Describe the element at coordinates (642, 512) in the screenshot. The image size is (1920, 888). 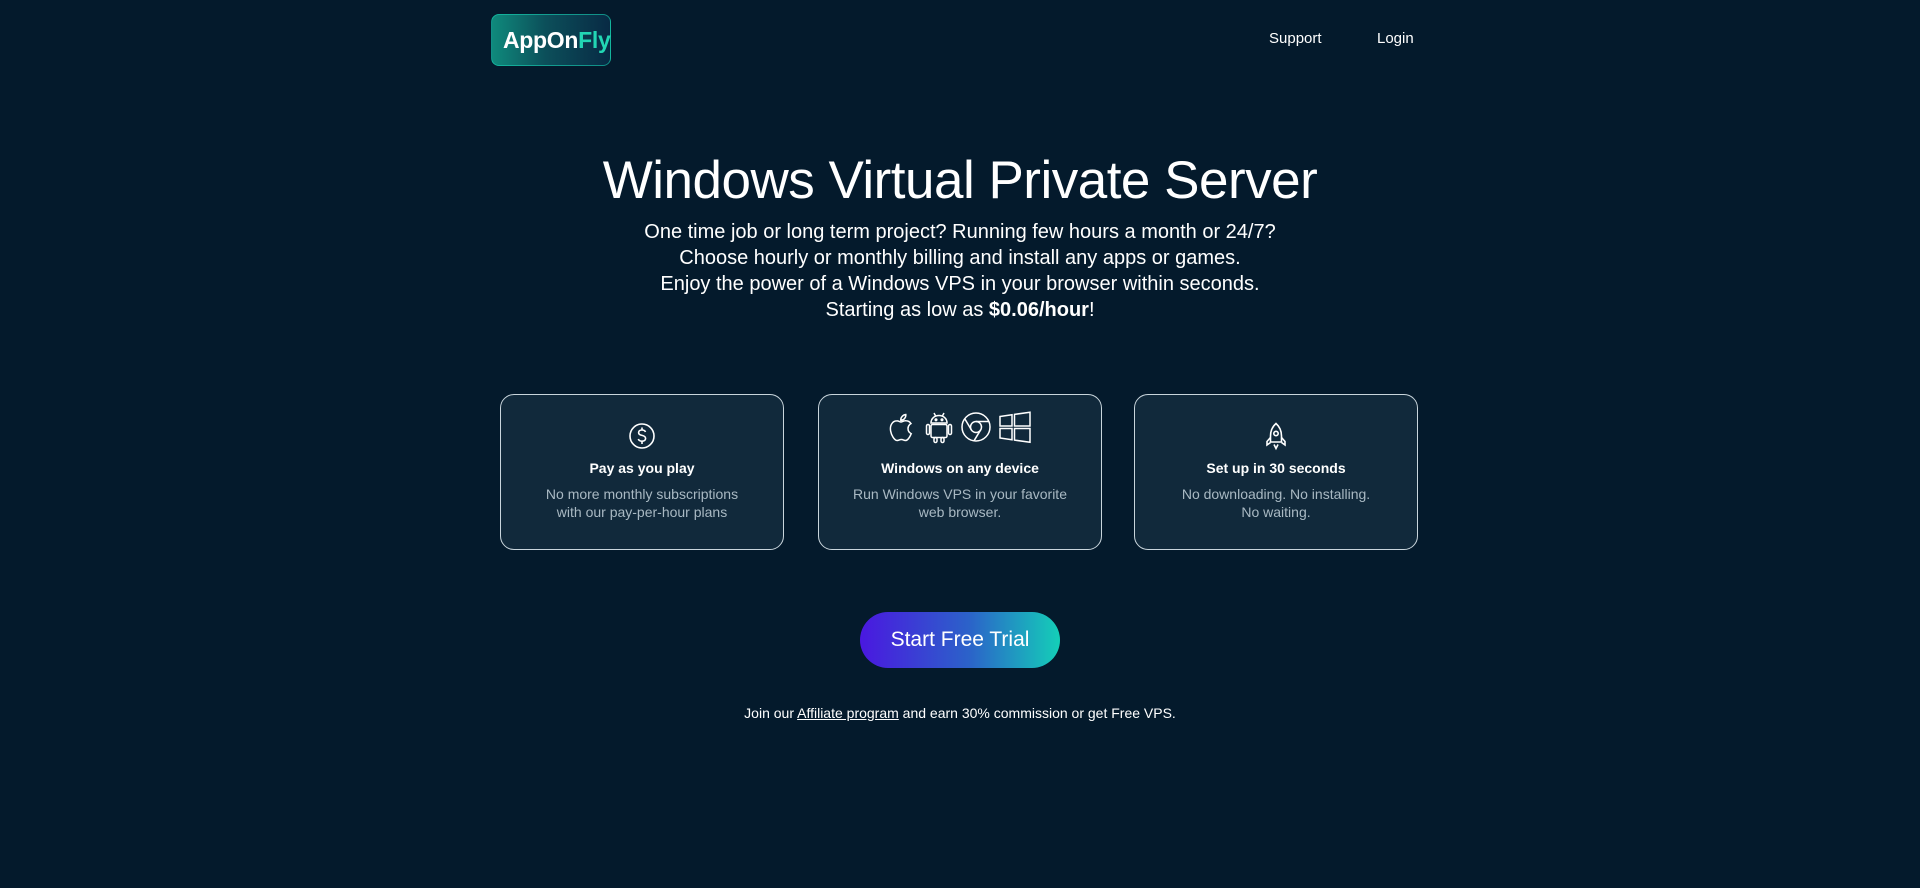
I see `feature-desc-line-2: with our pay-per-hour plans` at that location.